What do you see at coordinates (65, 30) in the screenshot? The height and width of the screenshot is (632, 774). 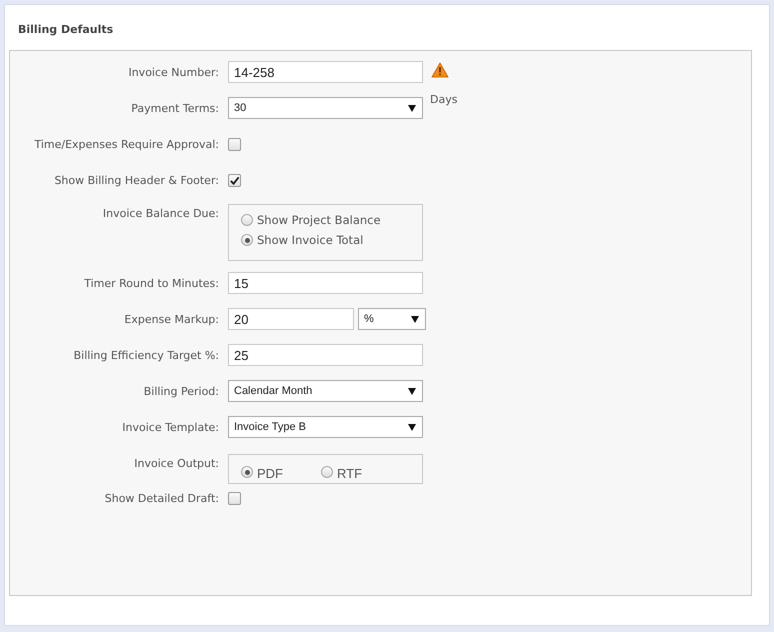 I see `section-title: Billing Defaults` at bounding box center [65, 30].